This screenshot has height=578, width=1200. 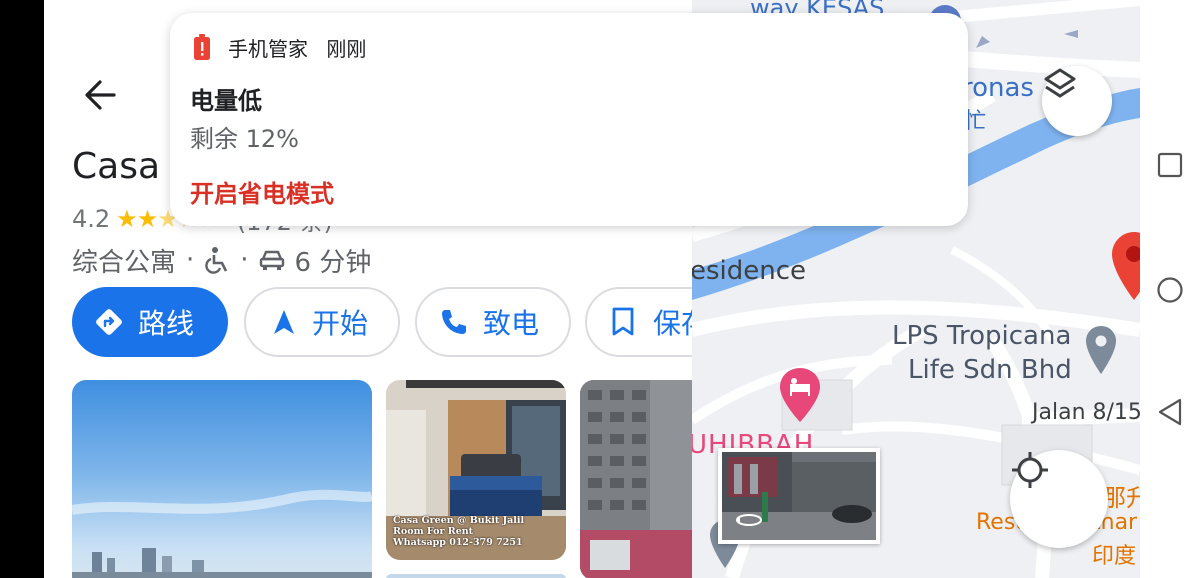 What do you see at coordinates (244, 139) in the screenshot?
I see `notification-body: 剩余 12%` at bounding box center [244, 139].